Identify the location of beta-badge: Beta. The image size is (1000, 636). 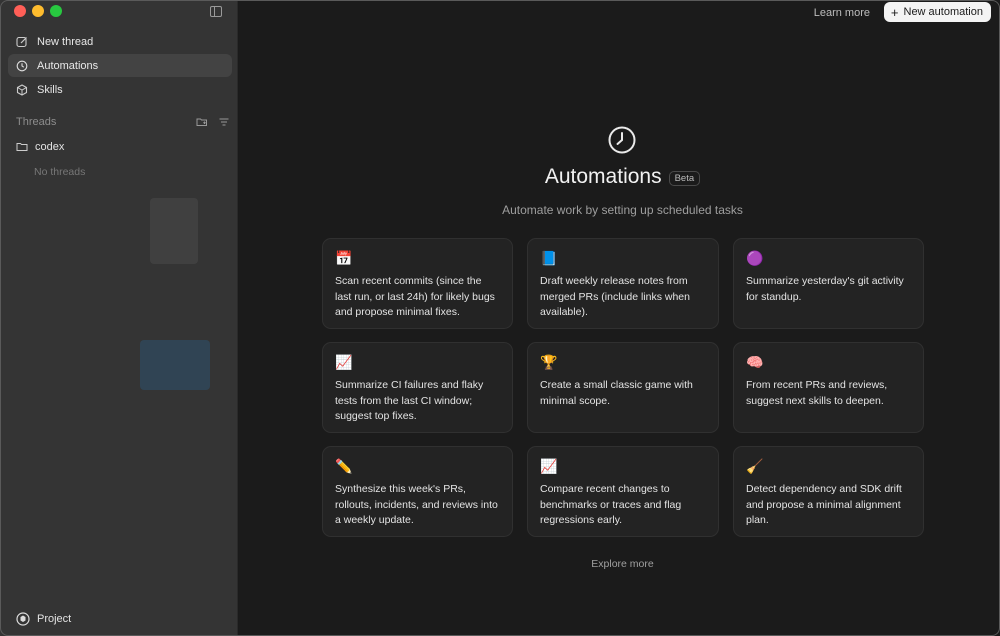
(684, 178).